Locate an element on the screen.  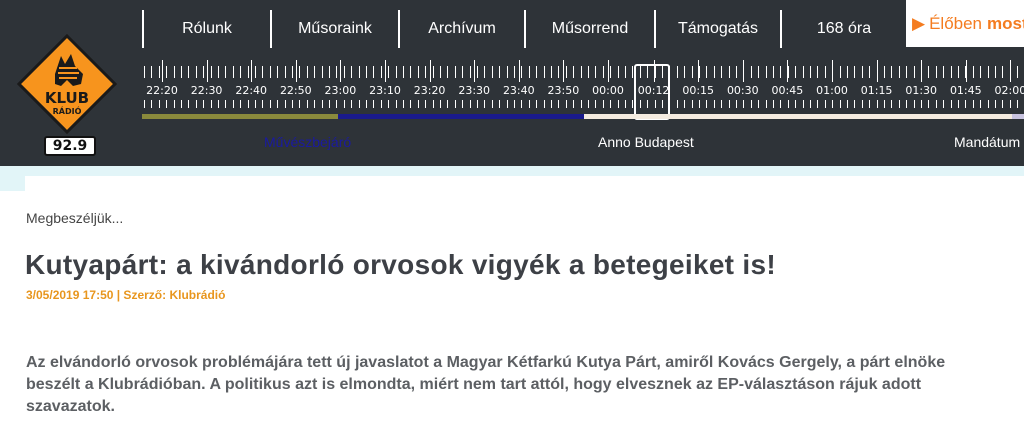
header-divider-corner is located at coordinates (12, 178).